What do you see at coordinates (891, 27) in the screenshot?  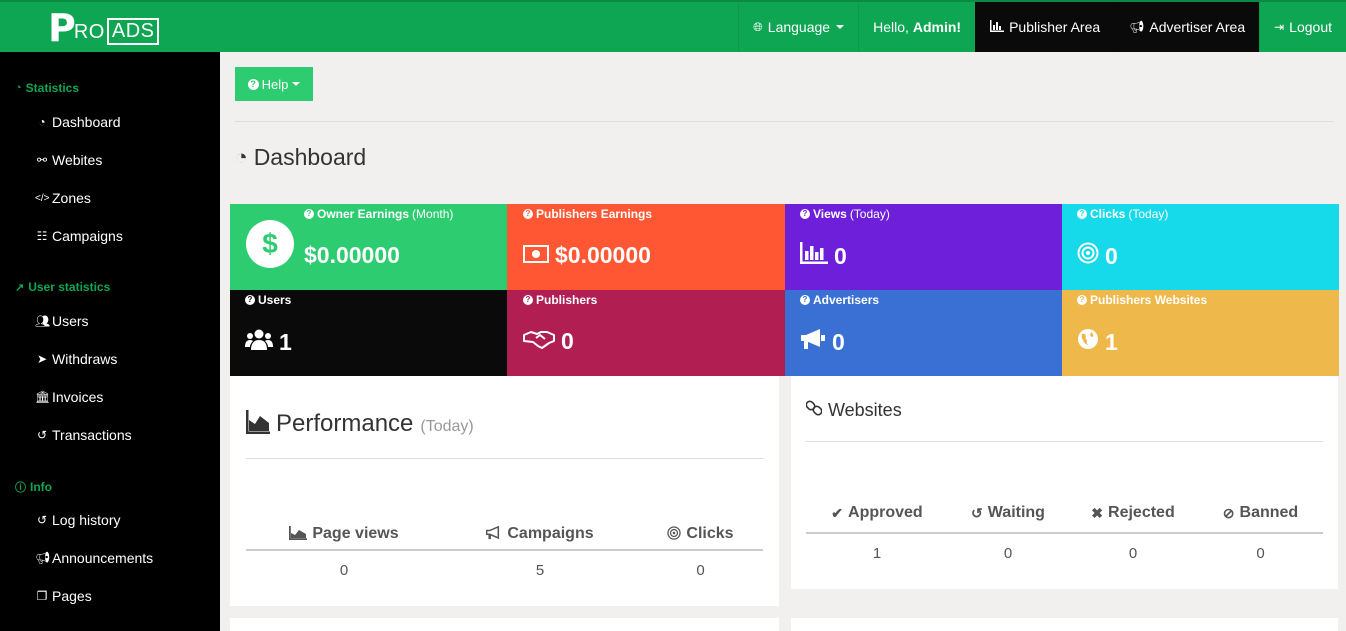 I see `hello-text: Hello,` at bounding box center [891, 27].